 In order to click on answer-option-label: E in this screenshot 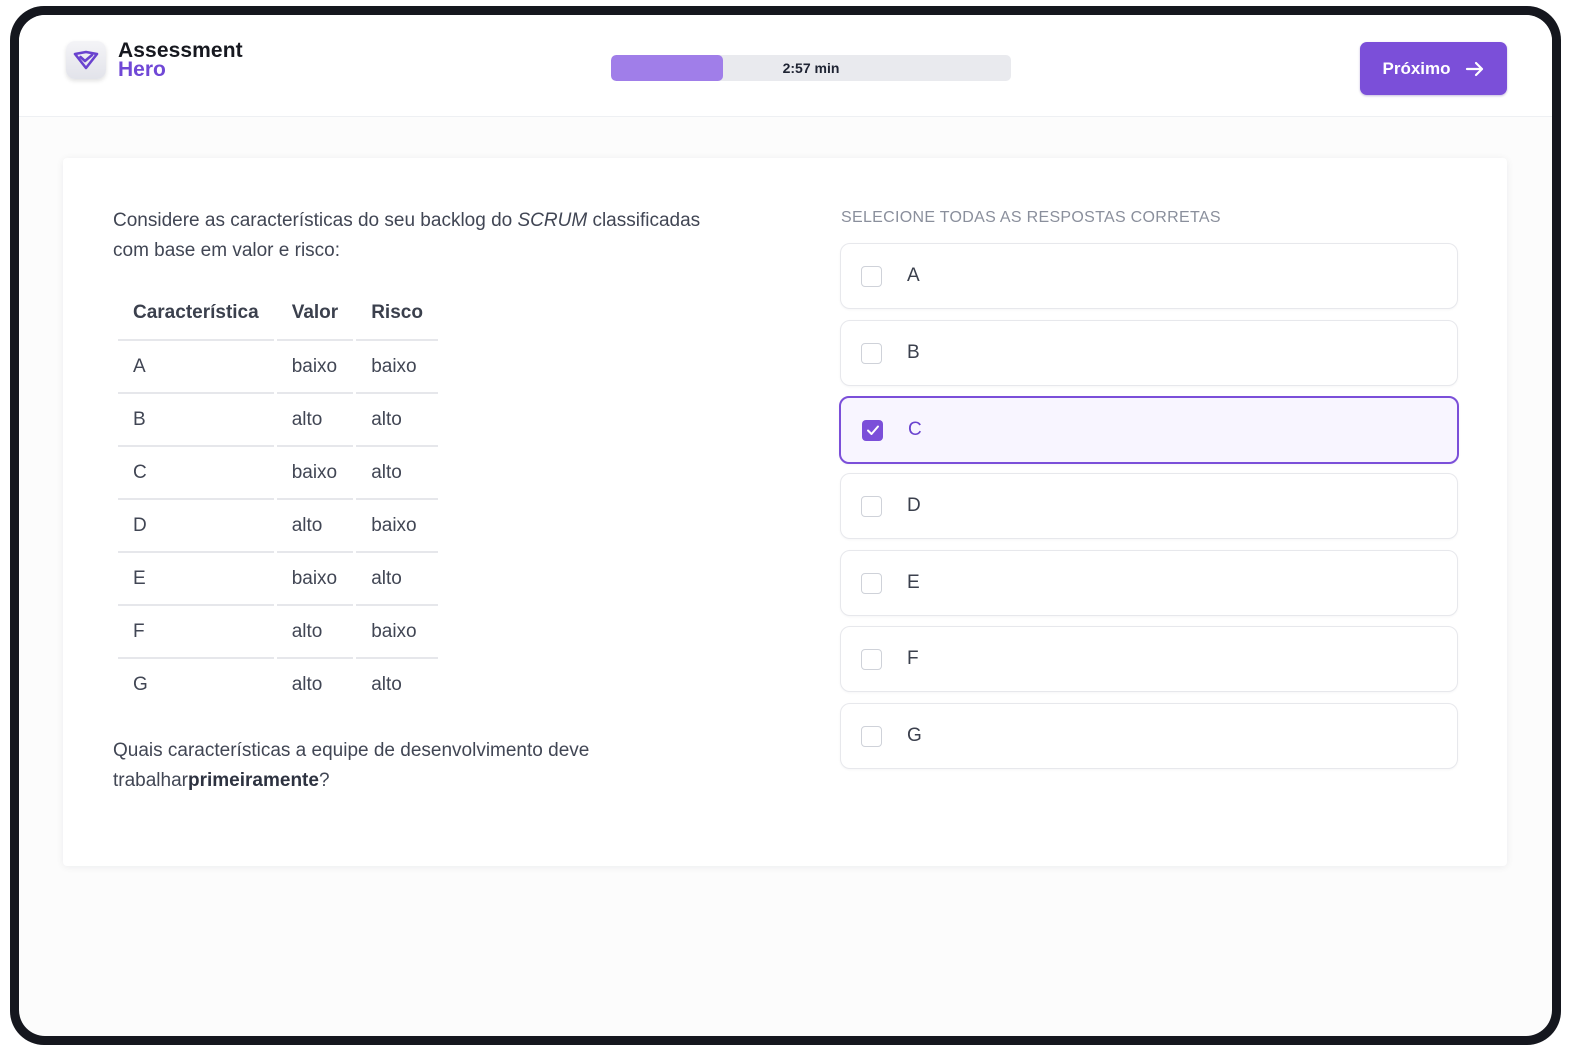, I will do `click(913, 582)`.